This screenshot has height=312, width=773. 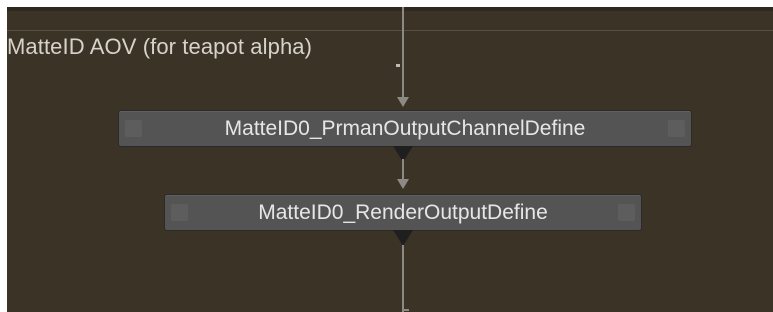 What do you see at coordinates (403, 102) in the screenshot?
I see `incoming-arrow-icon` at bounding box center [403, 102].